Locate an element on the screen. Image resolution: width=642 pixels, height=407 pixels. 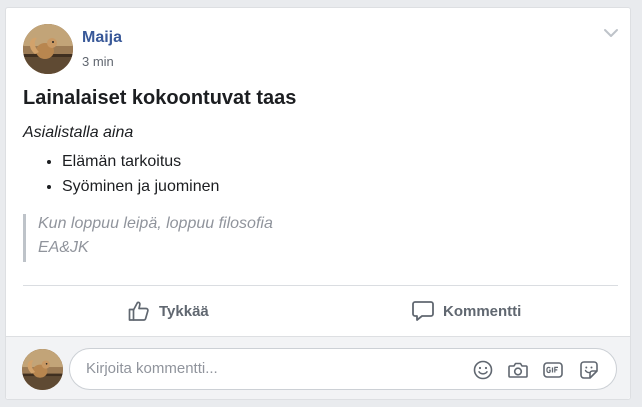
list-item: Elämän tarkoitus is located at coordinates (140, 165).